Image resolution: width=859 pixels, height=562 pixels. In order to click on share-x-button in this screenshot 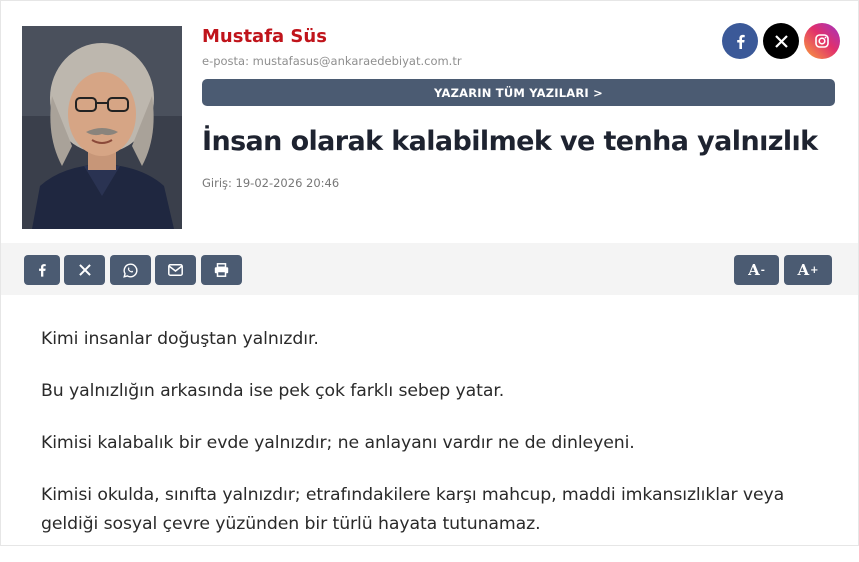, I will do `click(84, 270)`.